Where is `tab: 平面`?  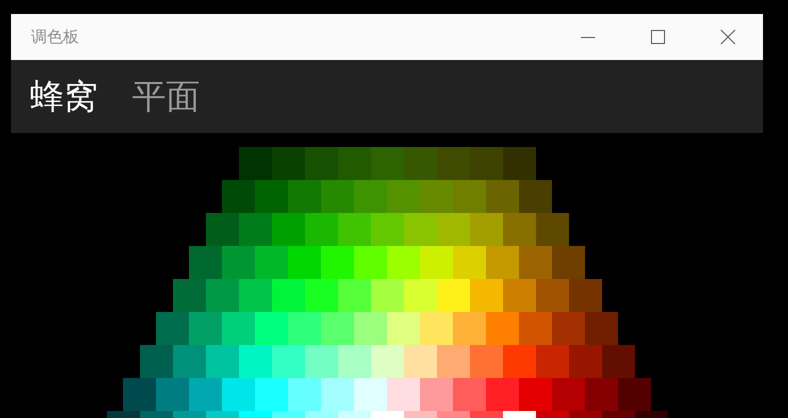
tab: 平面 is located at coordinates (166, 97).